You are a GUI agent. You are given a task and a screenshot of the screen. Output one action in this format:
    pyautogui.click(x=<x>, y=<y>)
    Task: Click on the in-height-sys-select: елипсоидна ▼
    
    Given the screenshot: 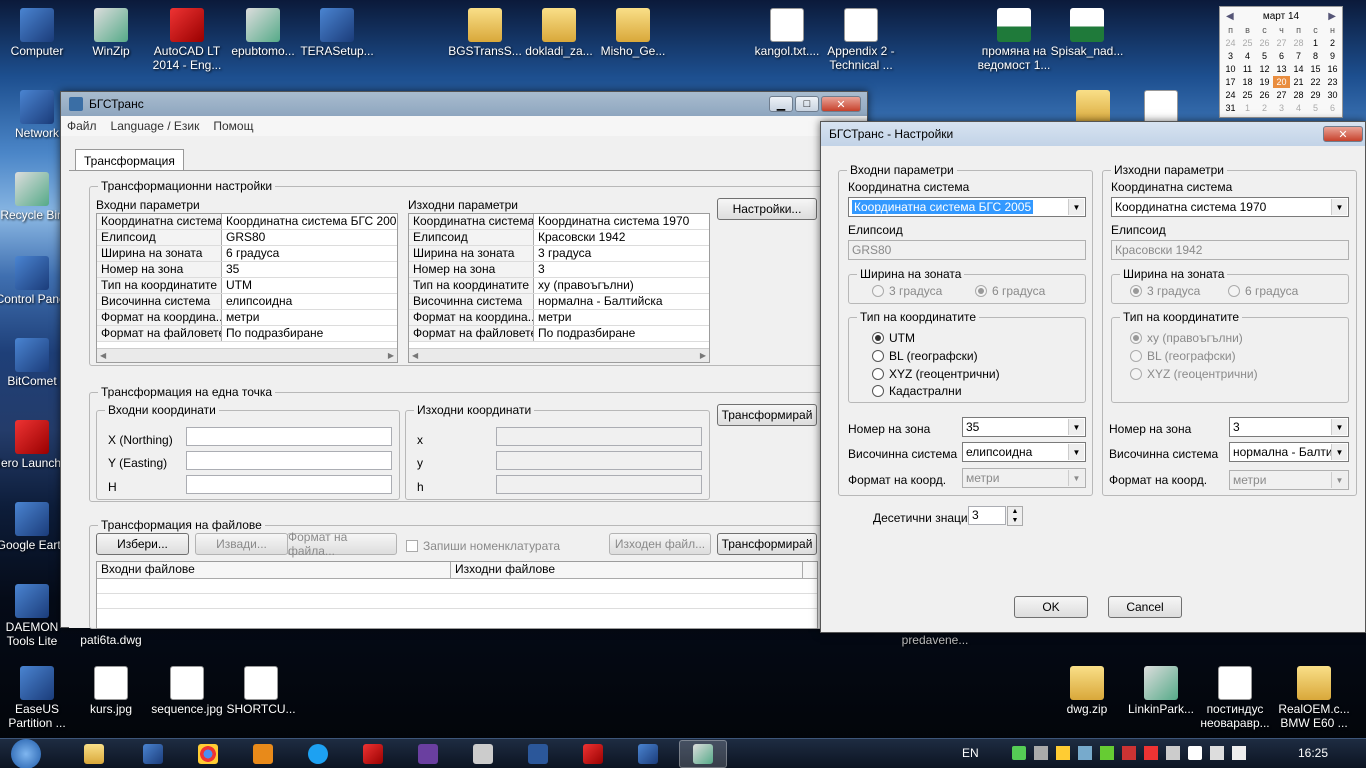 What is the action you would take?
    pyautogui.click(x=1024, y=452)
    